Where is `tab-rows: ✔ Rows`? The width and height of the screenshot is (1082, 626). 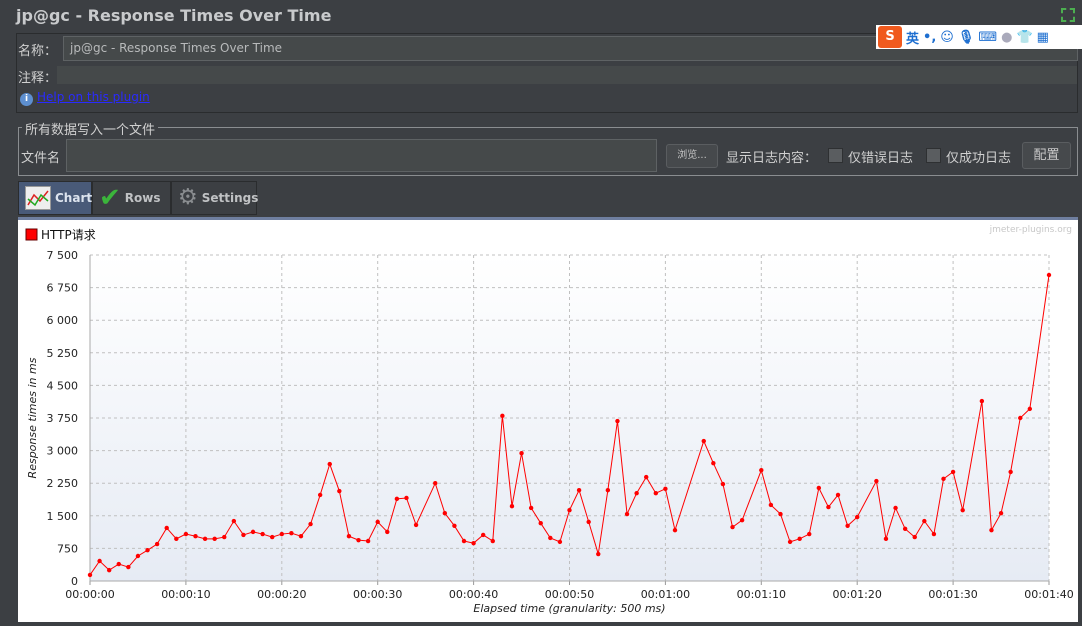
tab-rows: ✔ Rows is located at coordinates (131, 198).